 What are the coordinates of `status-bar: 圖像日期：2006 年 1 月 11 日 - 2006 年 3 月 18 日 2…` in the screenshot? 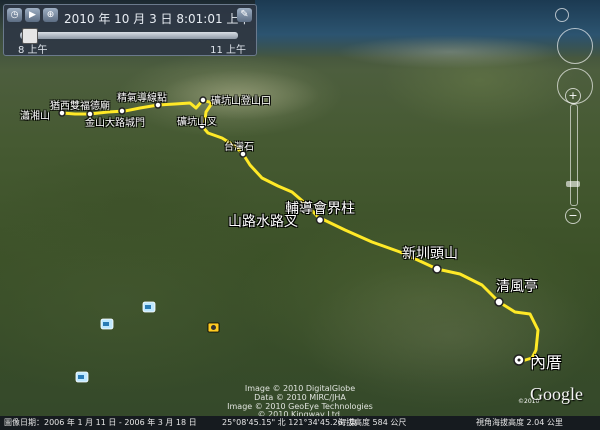 It's located at (300, 423).